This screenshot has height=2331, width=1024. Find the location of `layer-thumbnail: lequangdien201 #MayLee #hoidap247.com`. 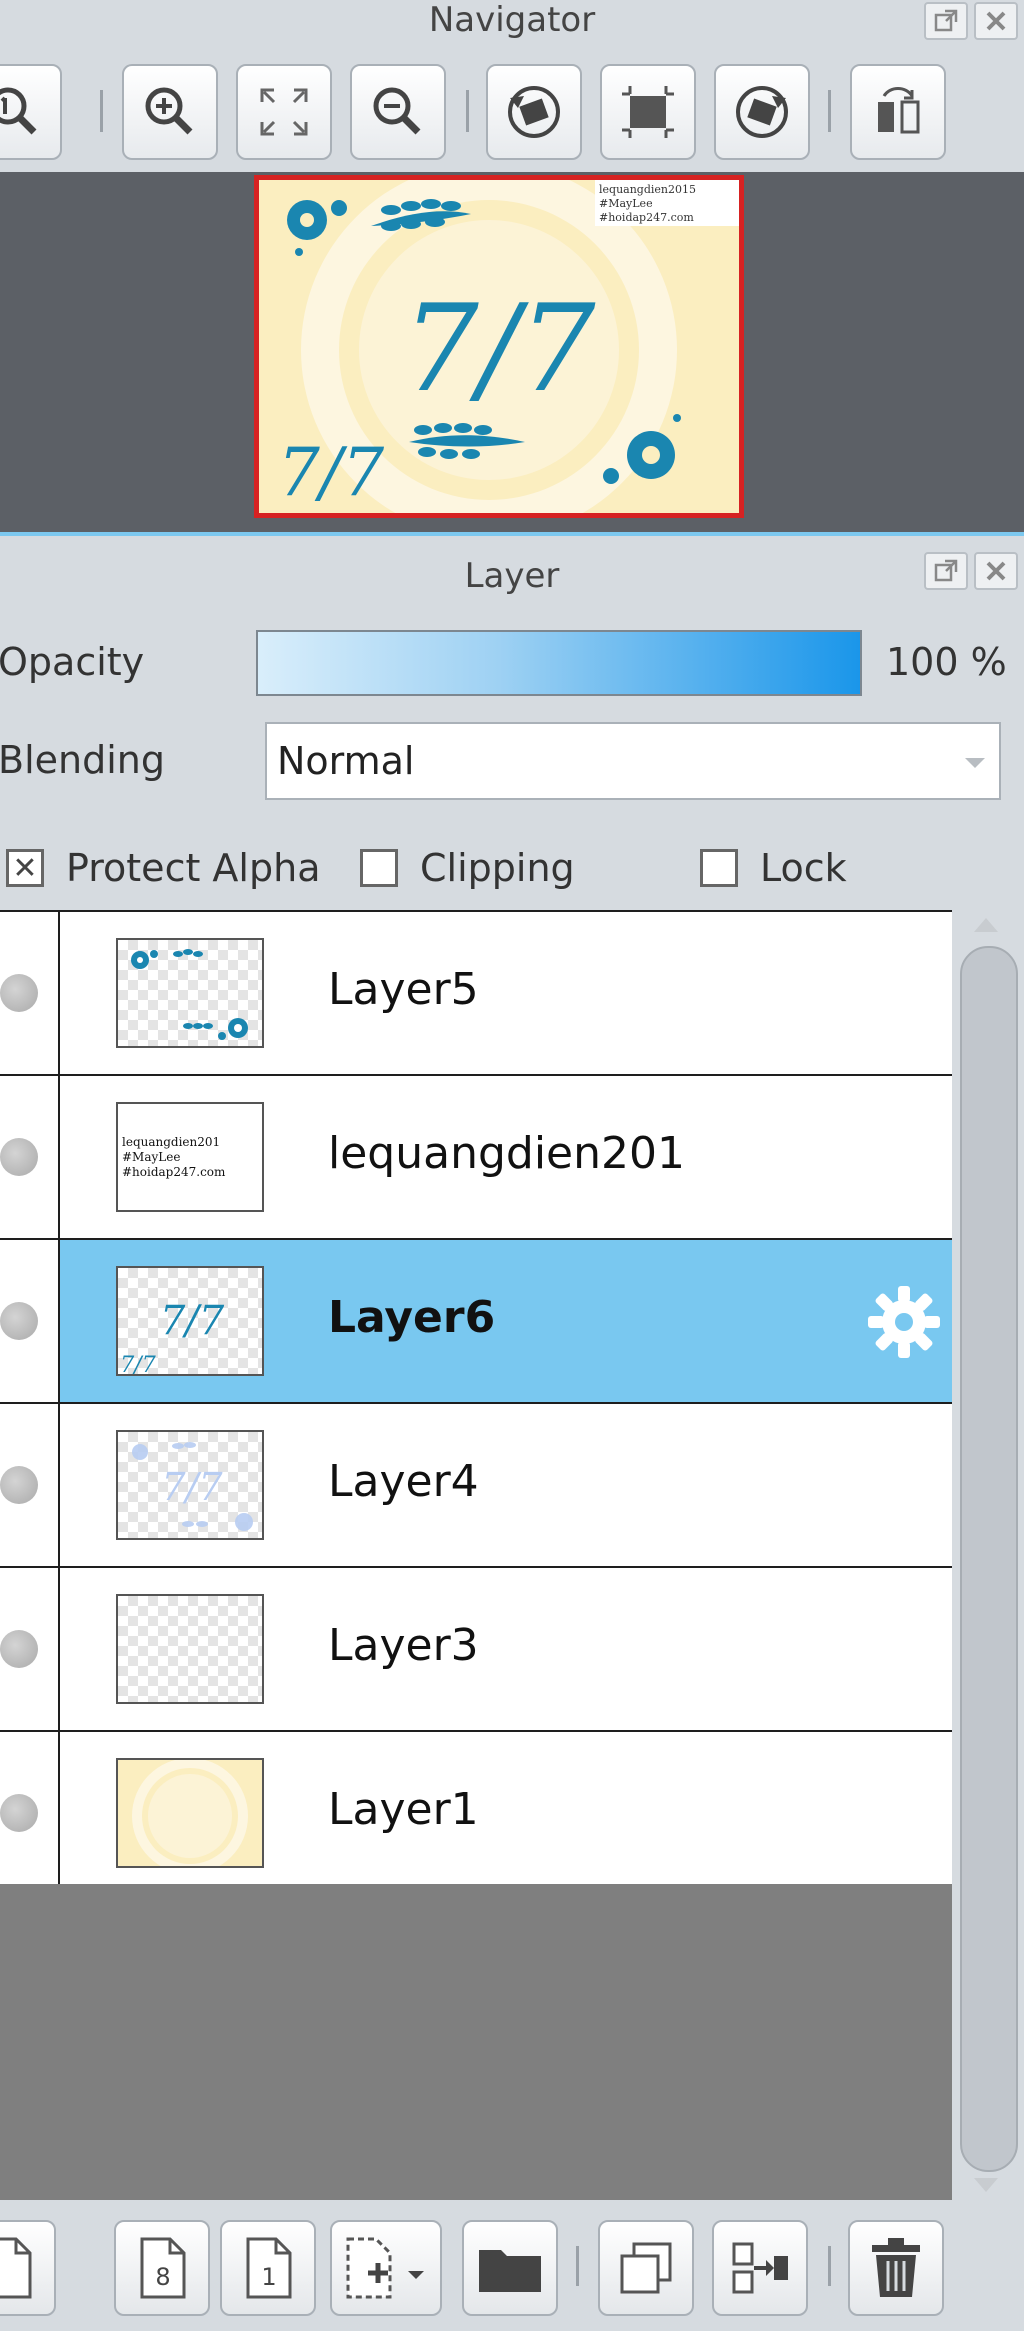

layer-thumbnail: lequangdien201 #MayLee #hoidap247.com is located at coordinates (190, 1157).